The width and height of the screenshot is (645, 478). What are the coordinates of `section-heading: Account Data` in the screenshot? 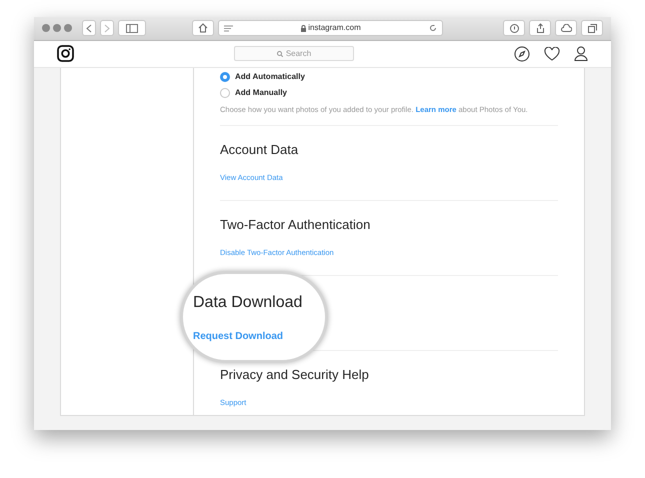 It's located at (260, 150).